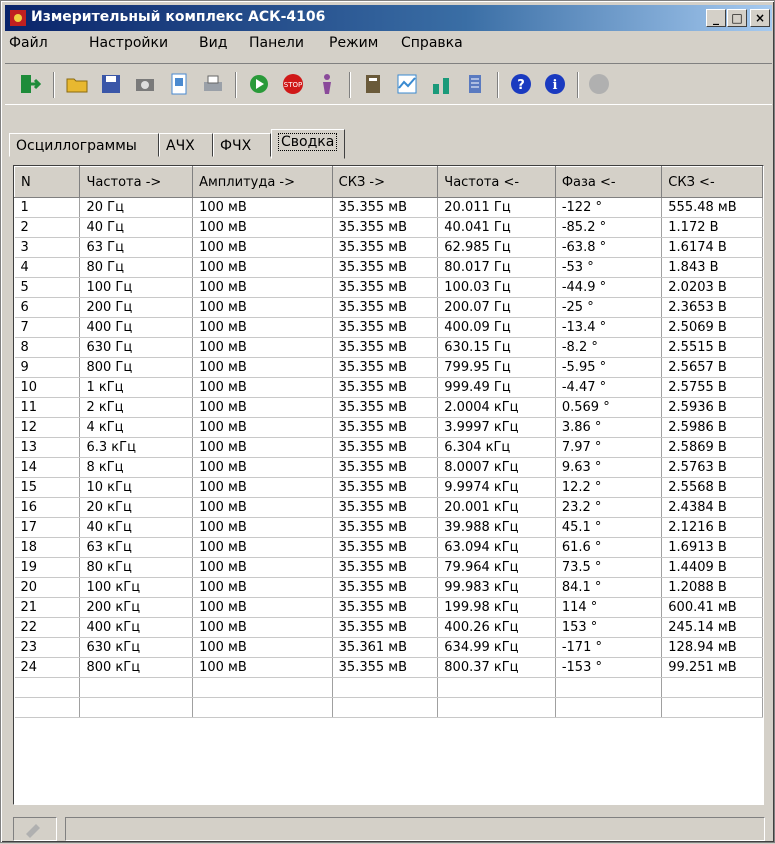  I want to click on table-cell: 2.5869 В, so click(712, 447).